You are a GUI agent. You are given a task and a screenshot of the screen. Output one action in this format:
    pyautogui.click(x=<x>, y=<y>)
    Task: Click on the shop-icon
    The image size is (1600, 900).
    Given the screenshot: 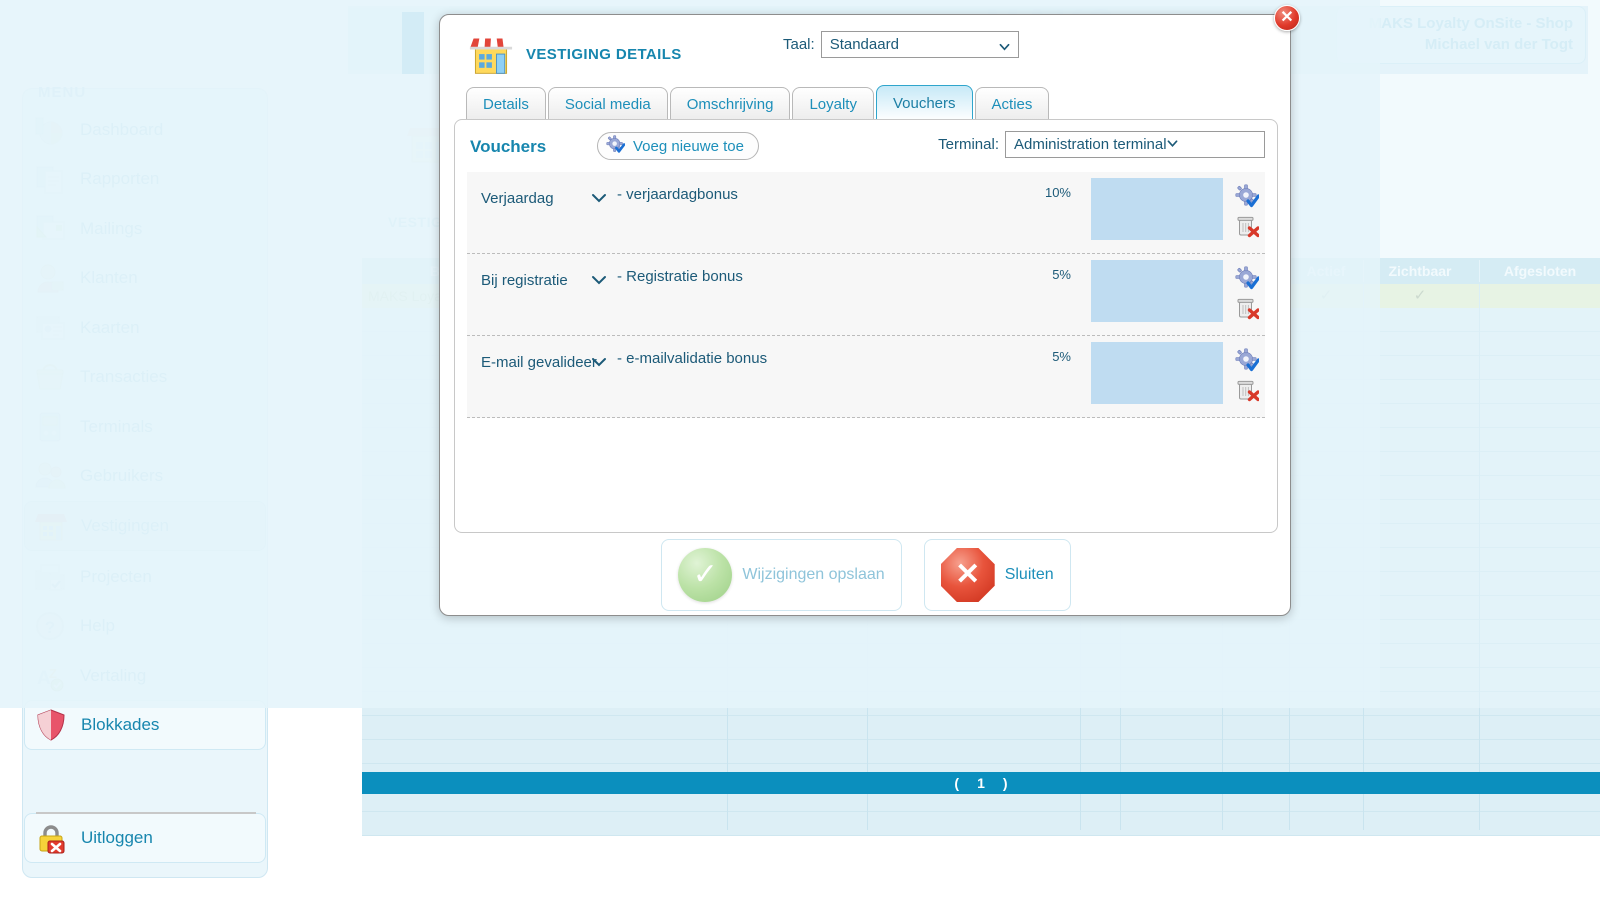 What is the action you would take?
    pyautogui.click(x=52, y=526)
    